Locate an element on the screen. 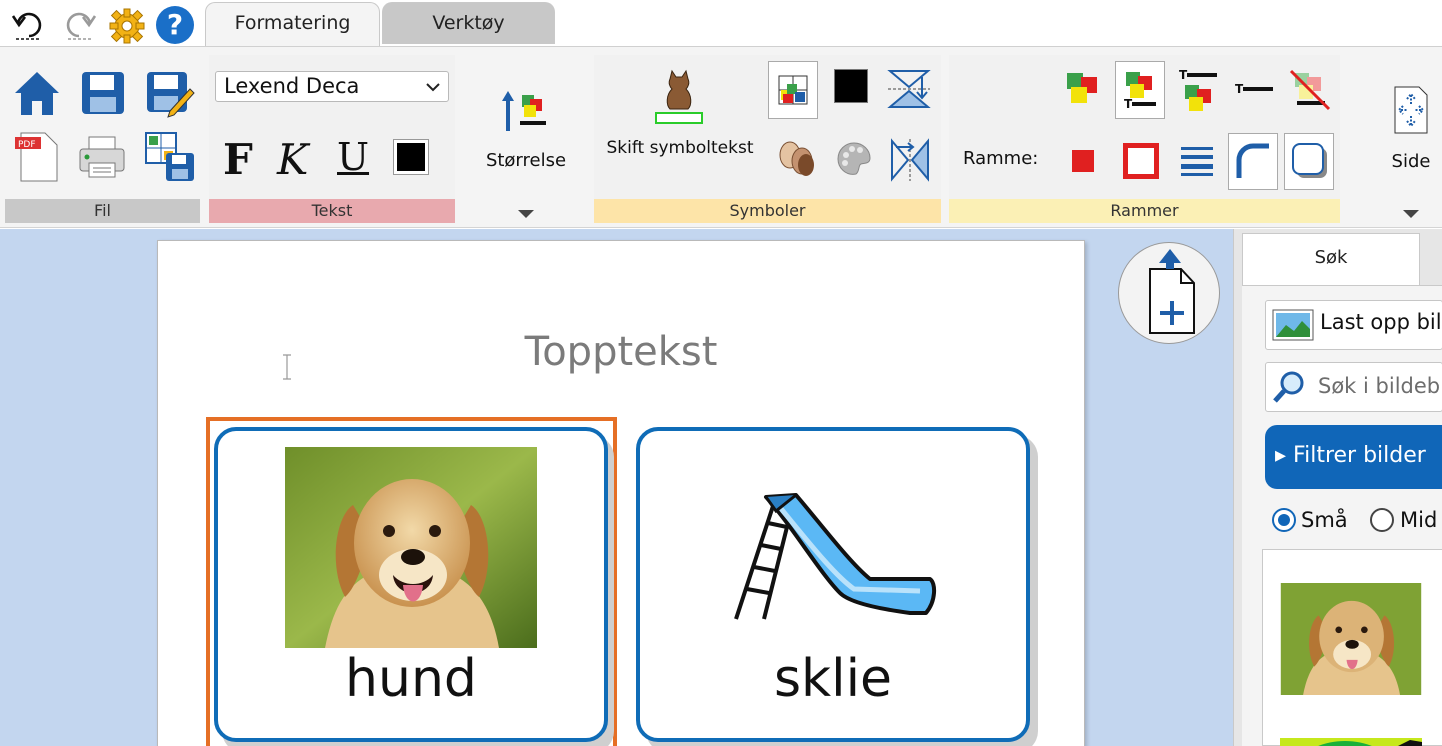  symbol-color-button is located at coordinates (851, 86).